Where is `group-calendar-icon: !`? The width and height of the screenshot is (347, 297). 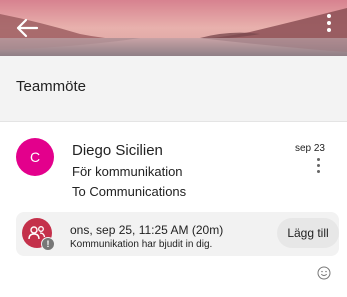
group-calendar-icon: ! is located at coordinates (38, 234).